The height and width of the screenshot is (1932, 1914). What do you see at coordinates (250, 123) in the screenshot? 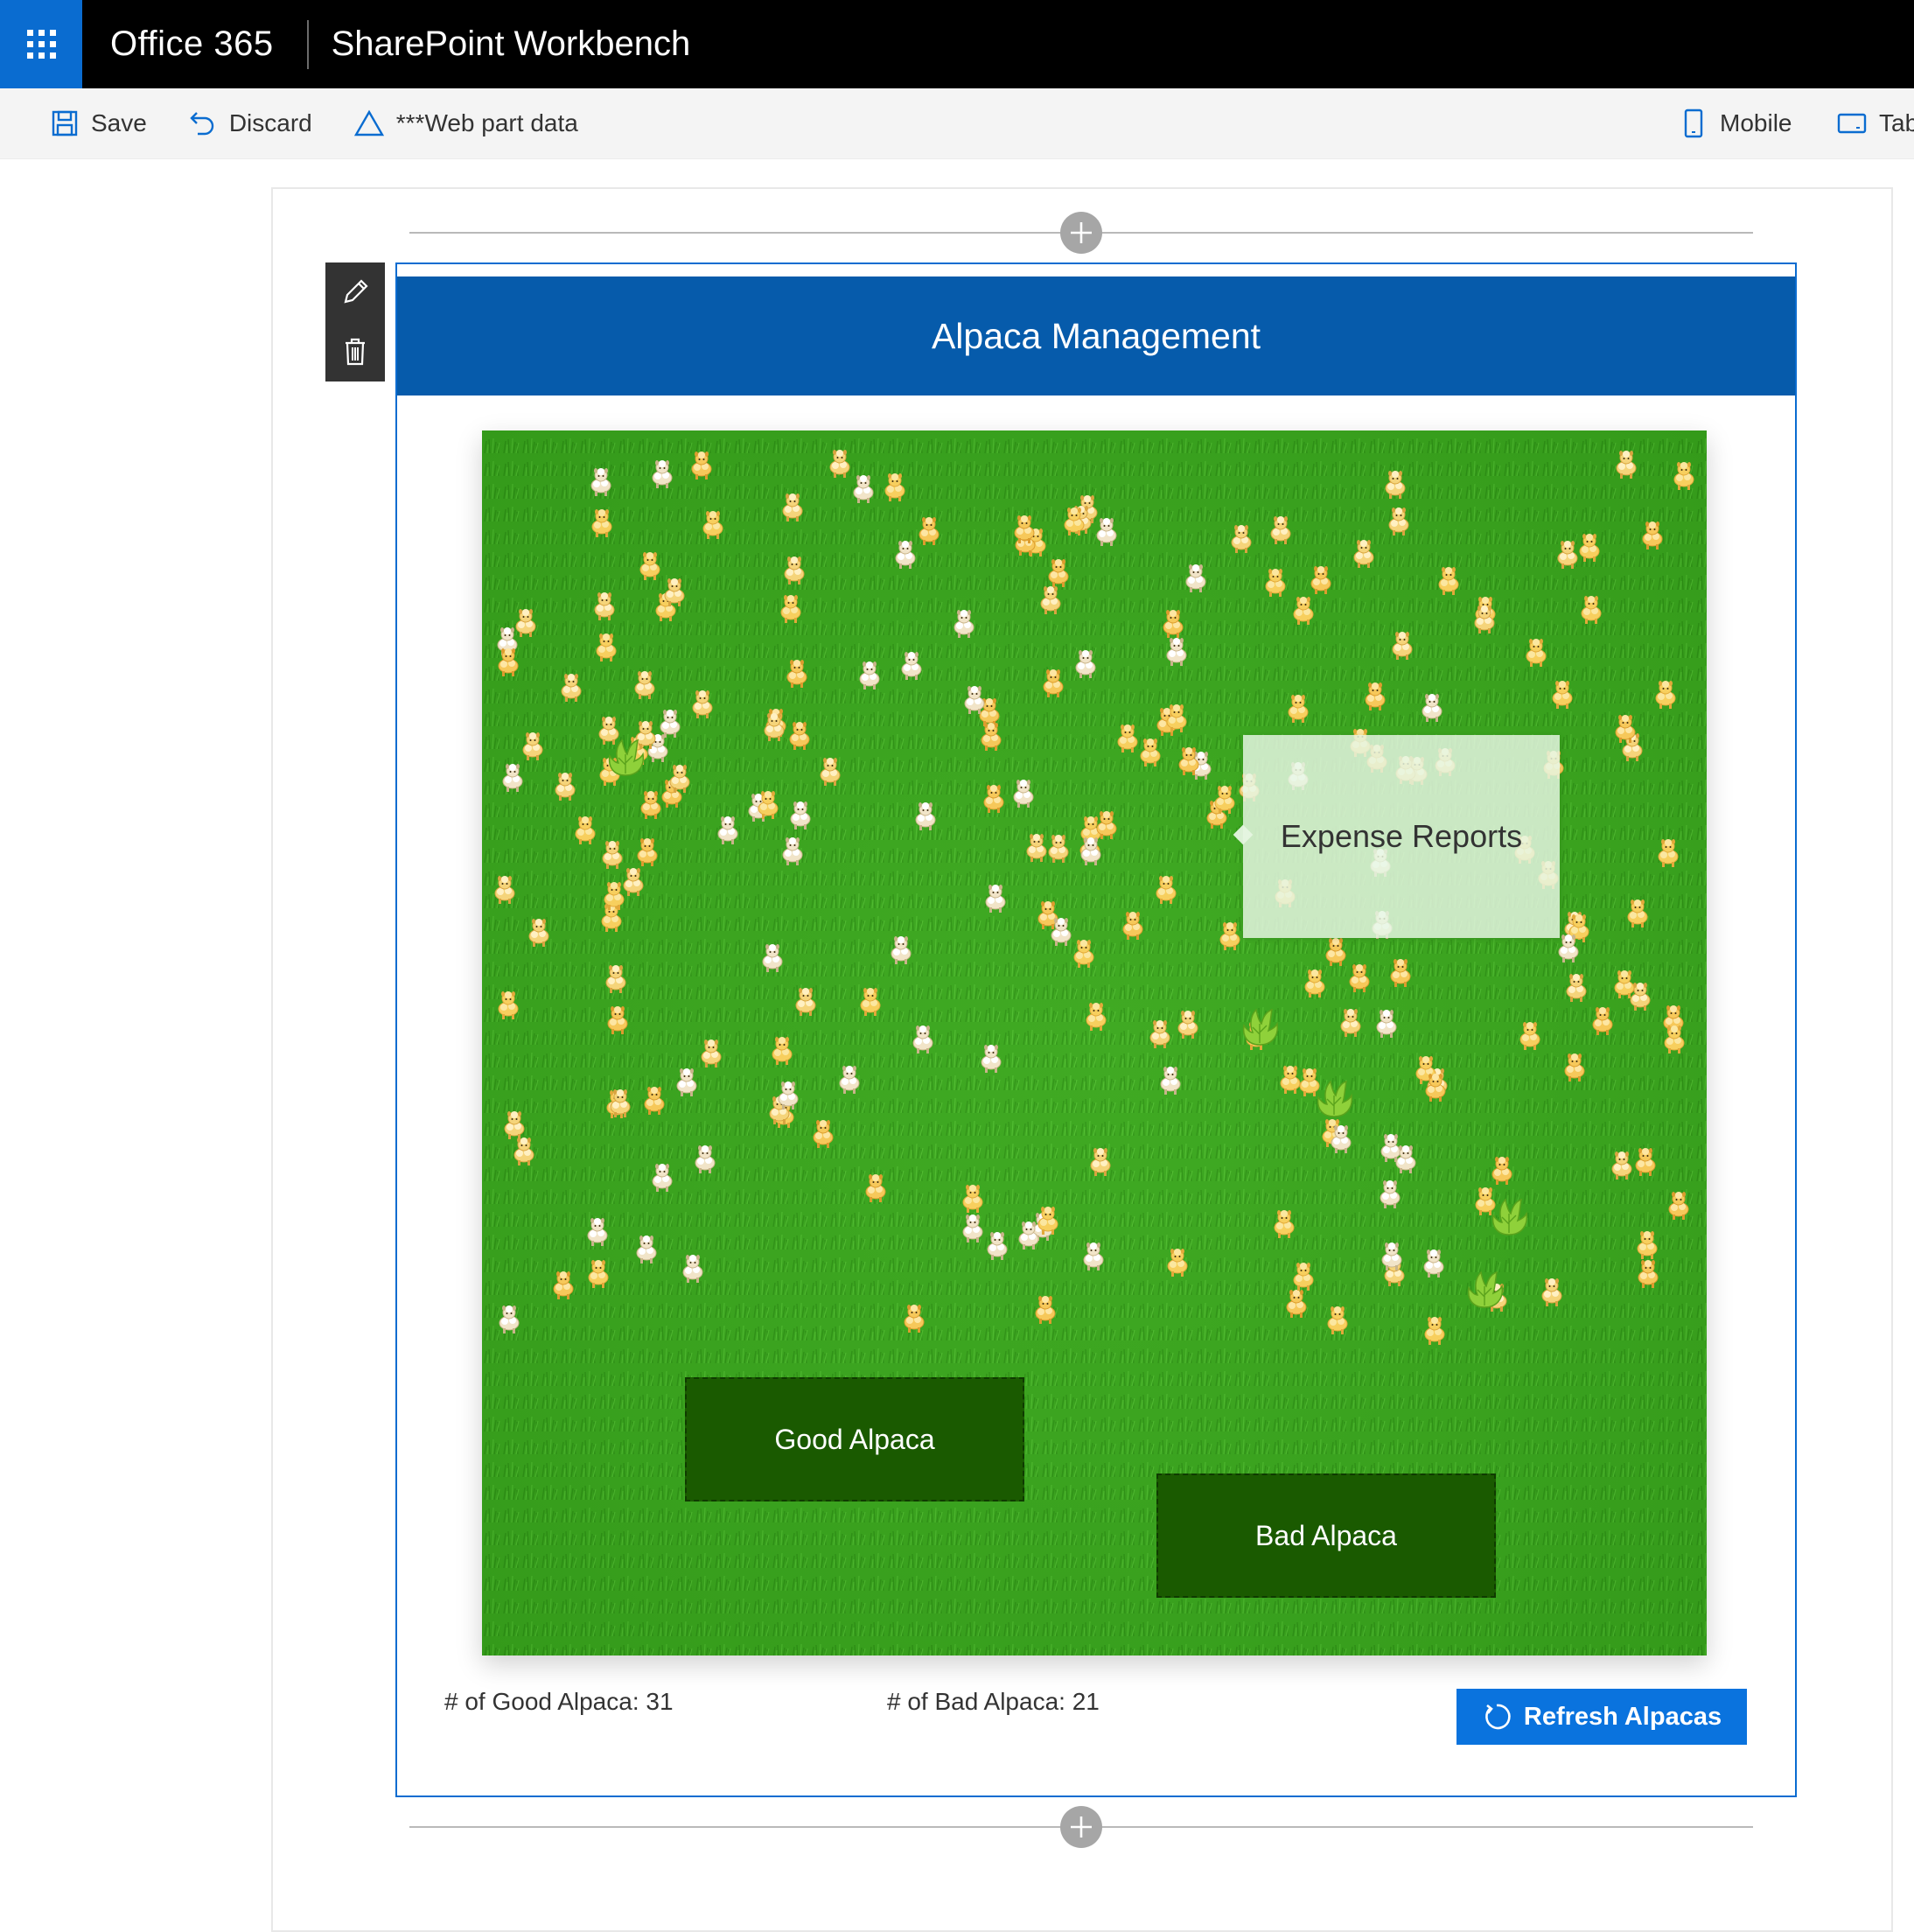
I see `discard-button: Discard` at bounding box center [250, 123].